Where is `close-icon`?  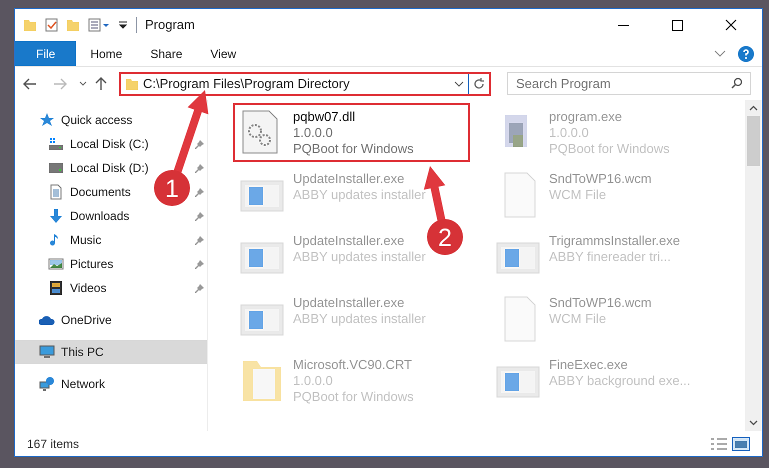
close-icon is located at coordinates (731, 25).